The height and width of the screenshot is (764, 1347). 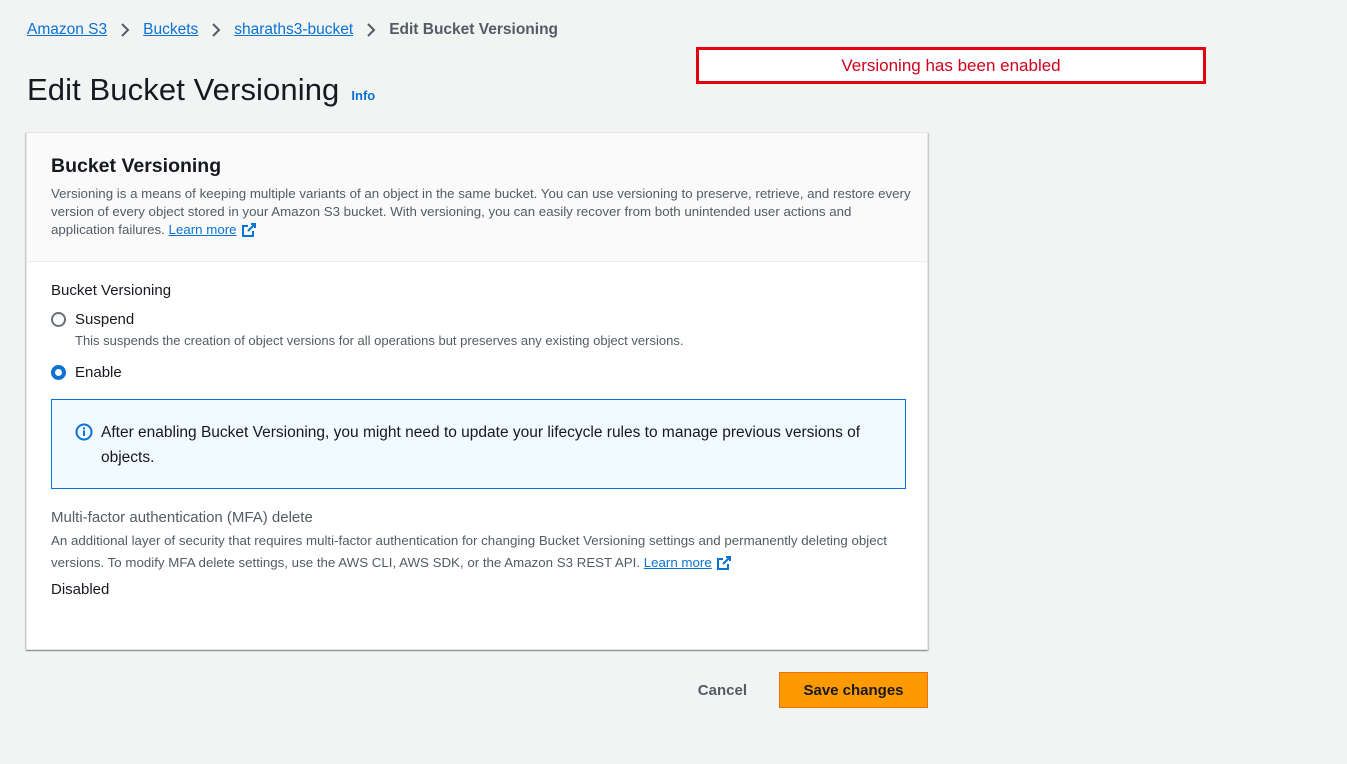 What do you see at coordinates (136, 166) in the screenshot?
I see `panel-title: Bucket Versioning` at bounding box center [136, 166].